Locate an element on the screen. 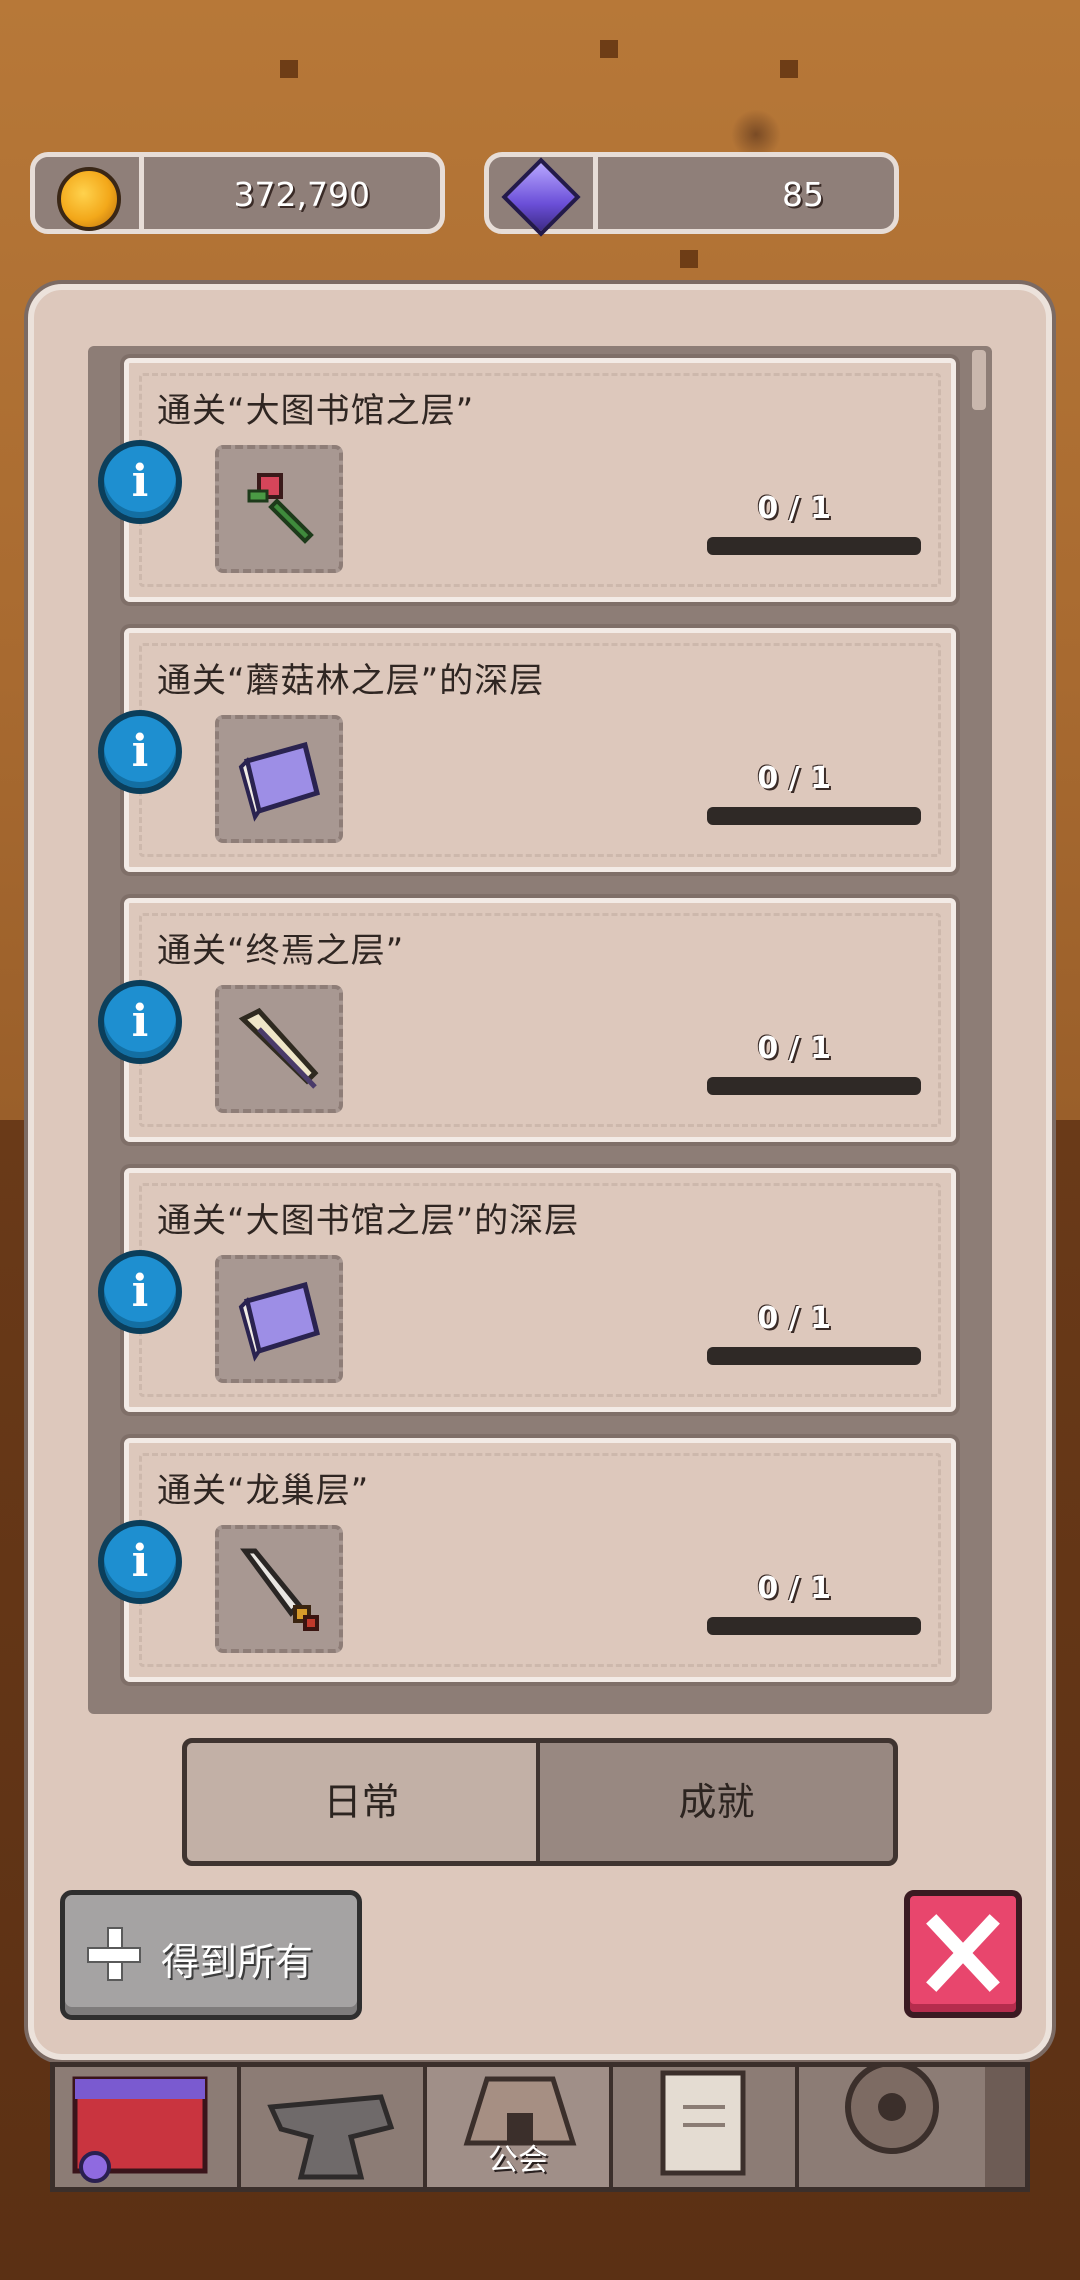  close-button is located at coordinates (963, 1954).